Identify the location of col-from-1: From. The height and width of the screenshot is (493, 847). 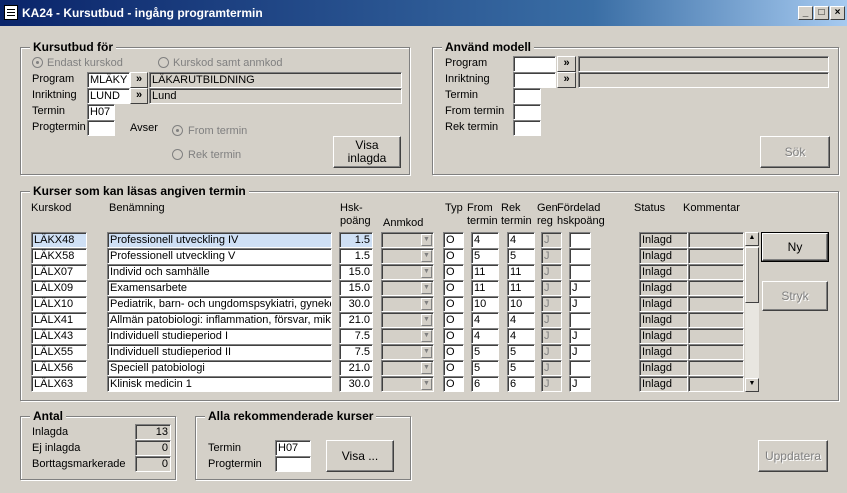
(480, 208).